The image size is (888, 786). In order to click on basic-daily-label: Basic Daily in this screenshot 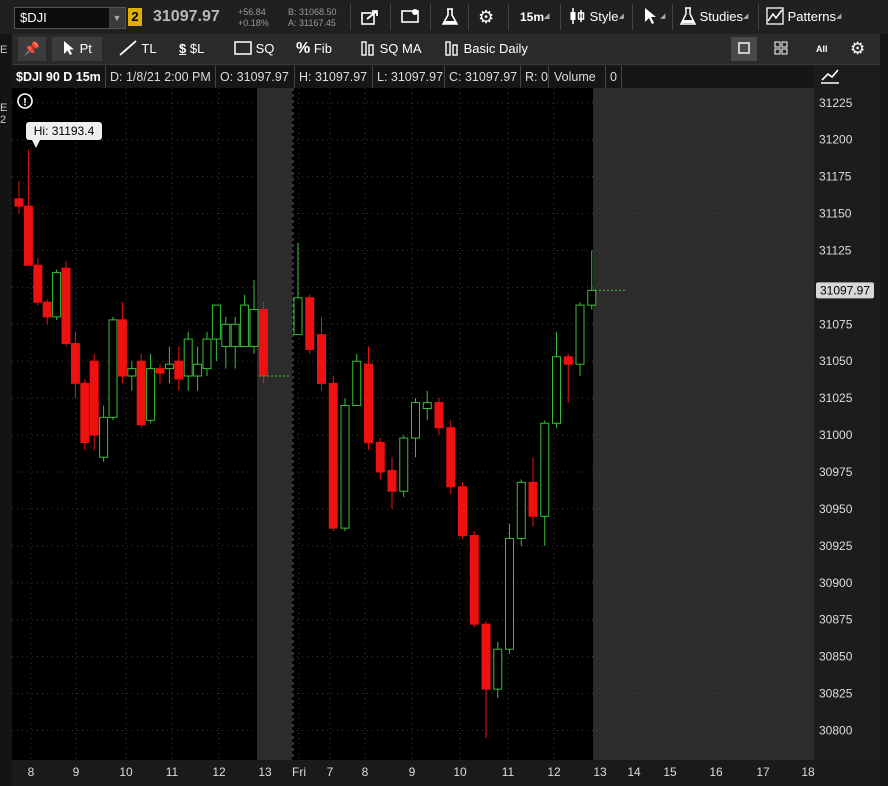, I will do `click(495, 48)`.